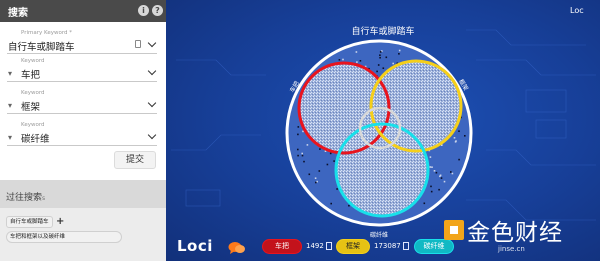 Image resolution: width=600 pixels, height=261 pixels. What do you see at coordinates (35, 138) in the screenshot?
I see `field-value: 碳纤维` at bounding box center [35, 138].